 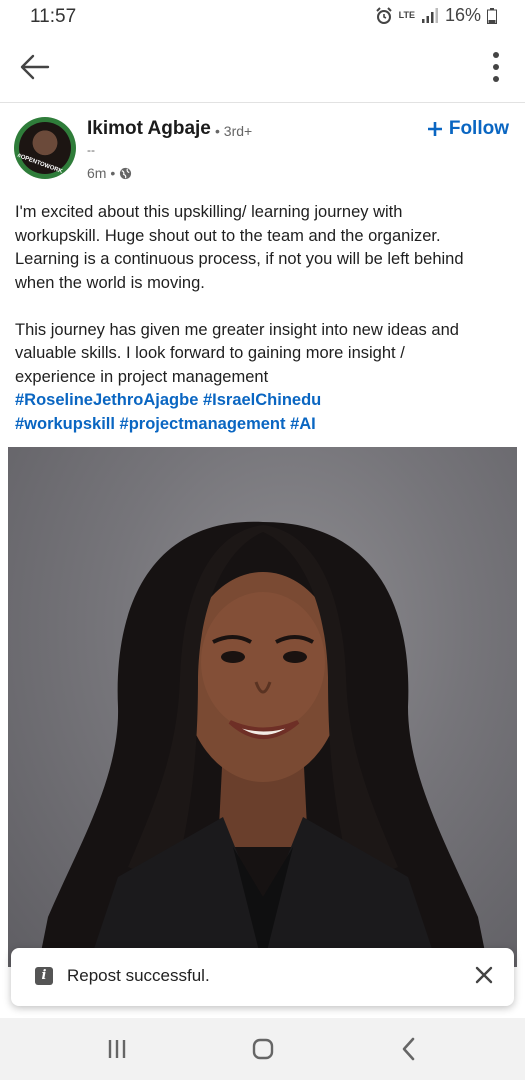 I want to click on follow-label: Follow, so click(x=478, y=128).